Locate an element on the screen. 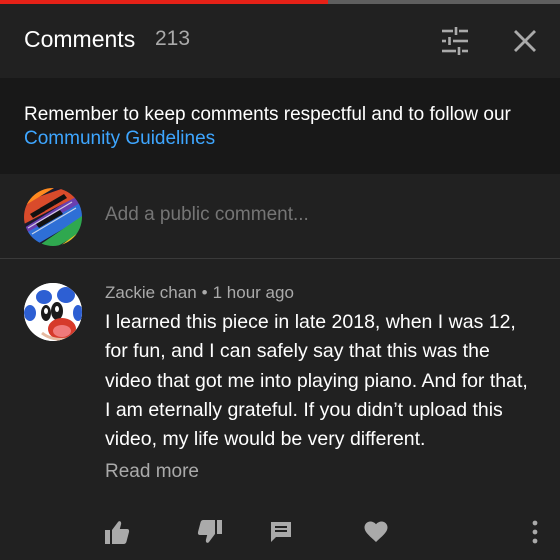 This screenshot has width=560, height=560. comment-actions is located at coordinates (280, 533).